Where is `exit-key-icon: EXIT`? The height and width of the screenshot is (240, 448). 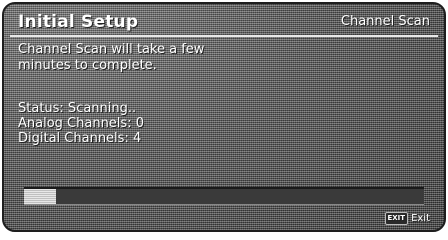
exit-key-icon: EXIT is located at coordinates (396, 218).